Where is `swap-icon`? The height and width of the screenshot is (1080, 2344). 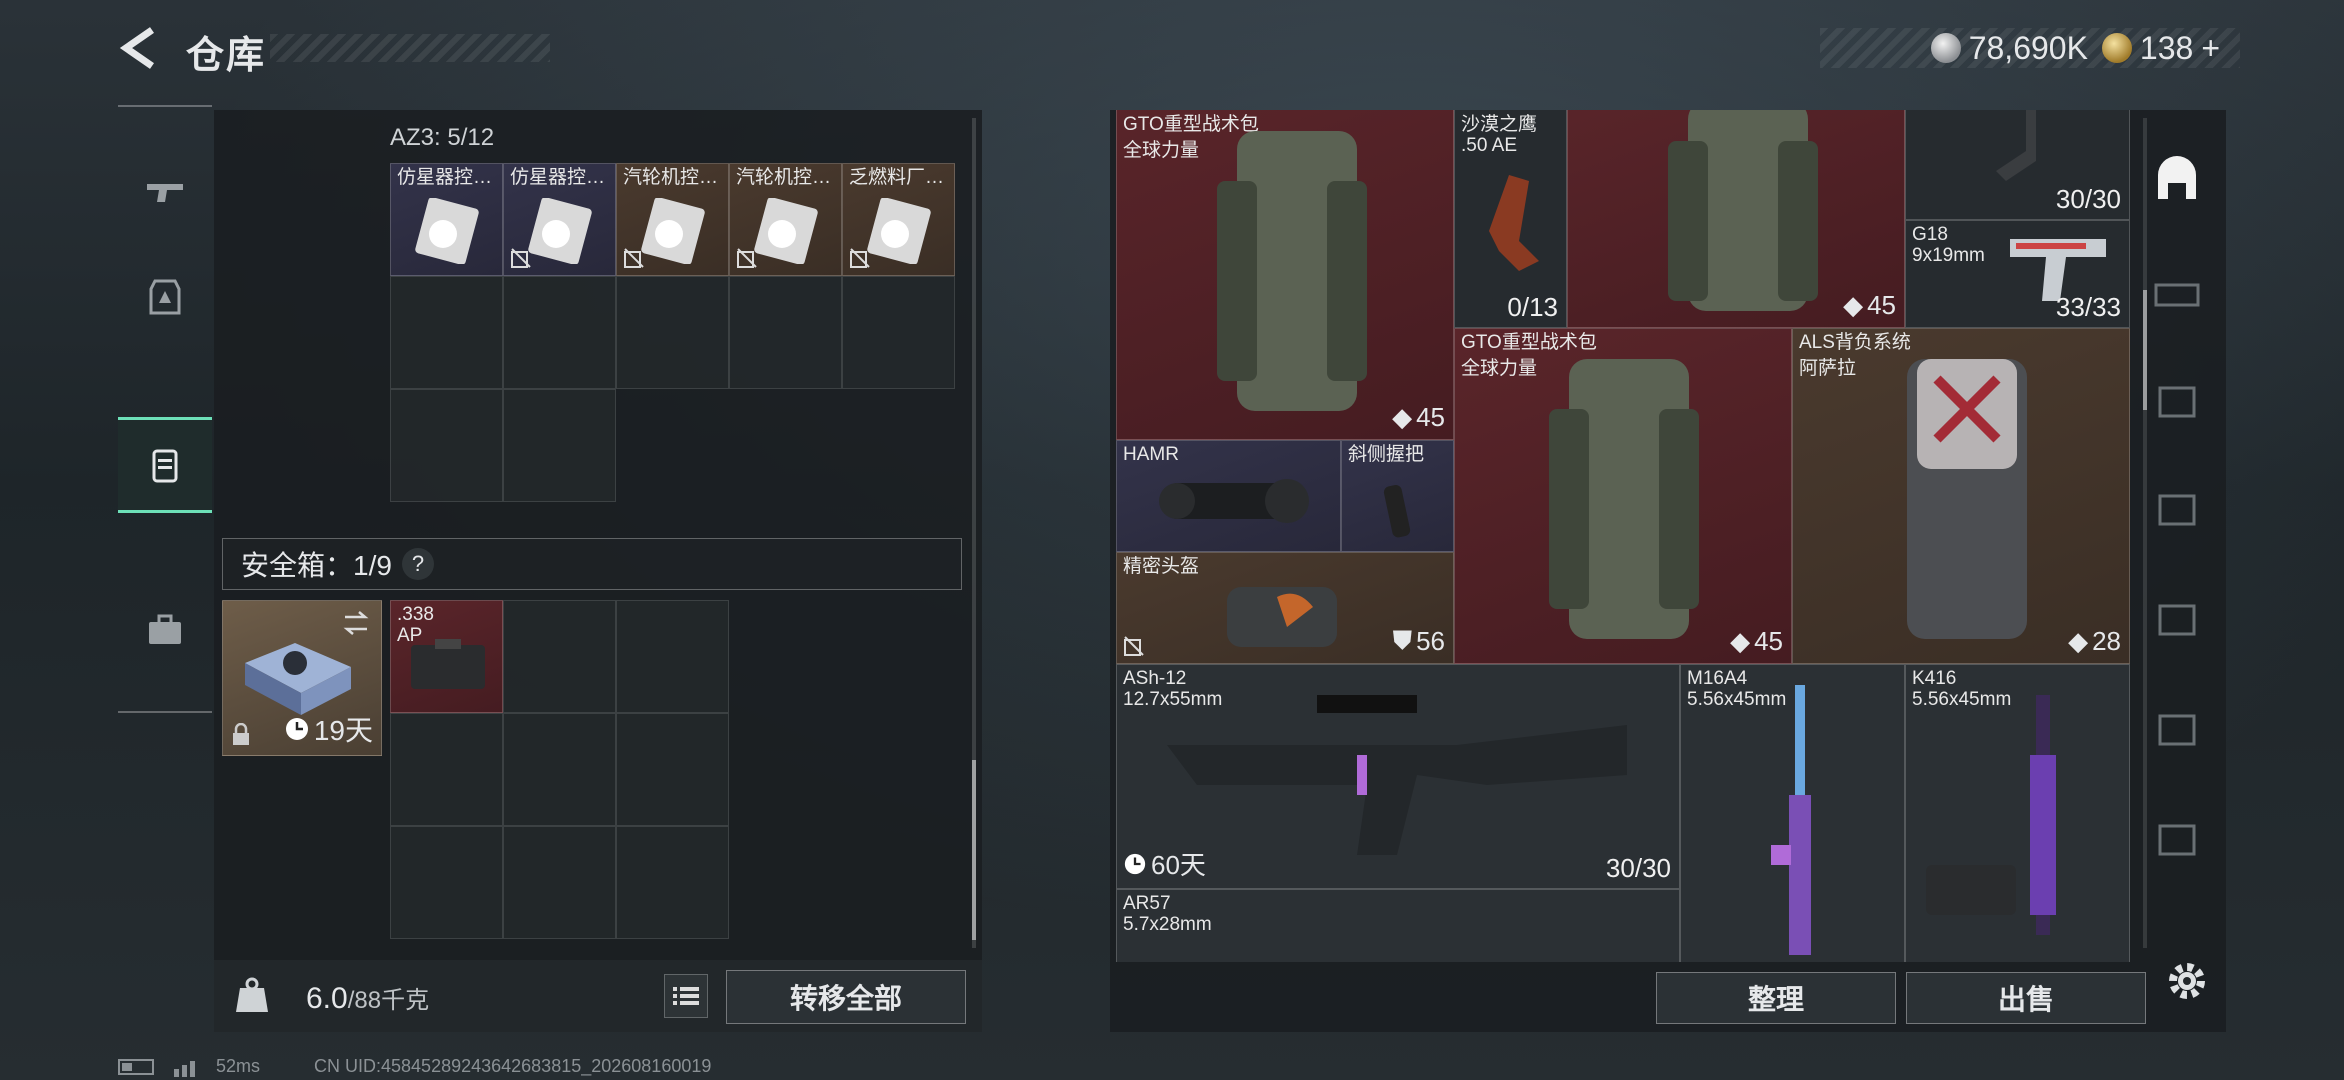
swap-icon is located at coordinates (356, 623).